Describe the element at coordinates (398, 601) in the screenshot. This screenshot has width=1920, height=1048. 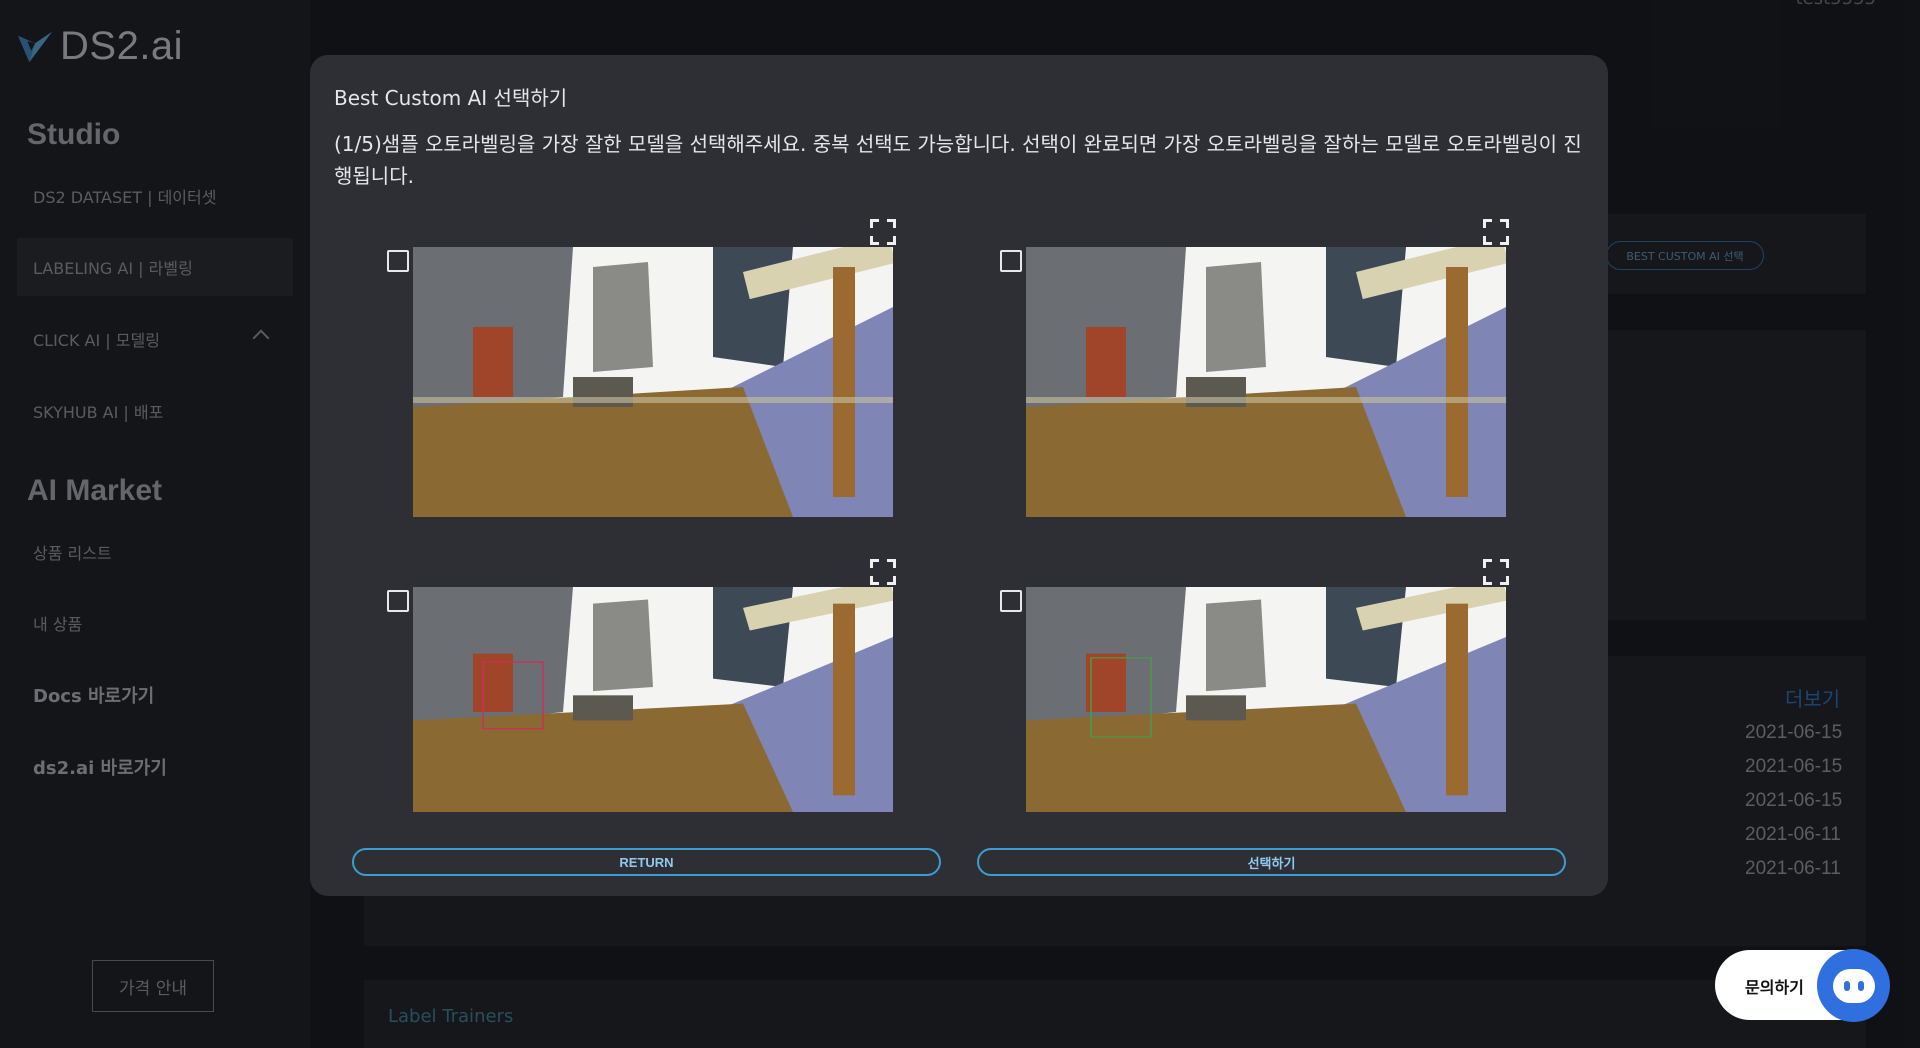
I see `model-3-checkbox` at that location.